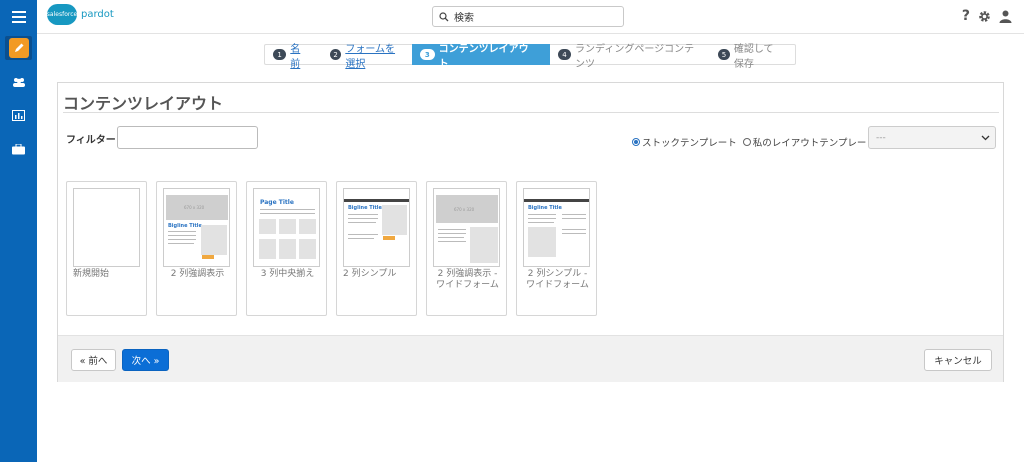 This screenshot has width=1024, height=462. Describe the element at coordinates (746, 142) in the screenshot. I see `radio-mine` at that location.